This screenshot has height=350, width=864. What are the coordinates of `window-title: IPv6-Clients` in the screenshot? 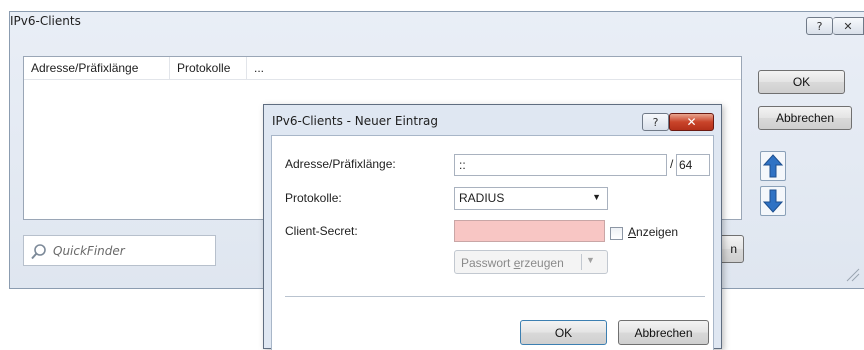 It's located at (45, 21).